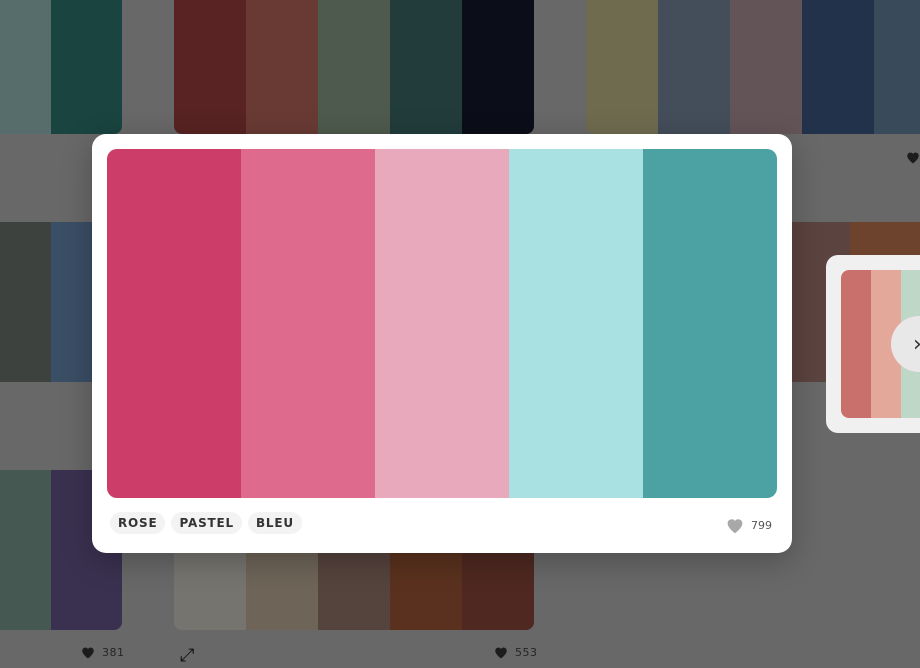 Image resolution: width=920 pixels, height=668 pixels. Describe the element at coordinates (174, 323) in the screenshot. I see `swatch-rose-dark` at that location.